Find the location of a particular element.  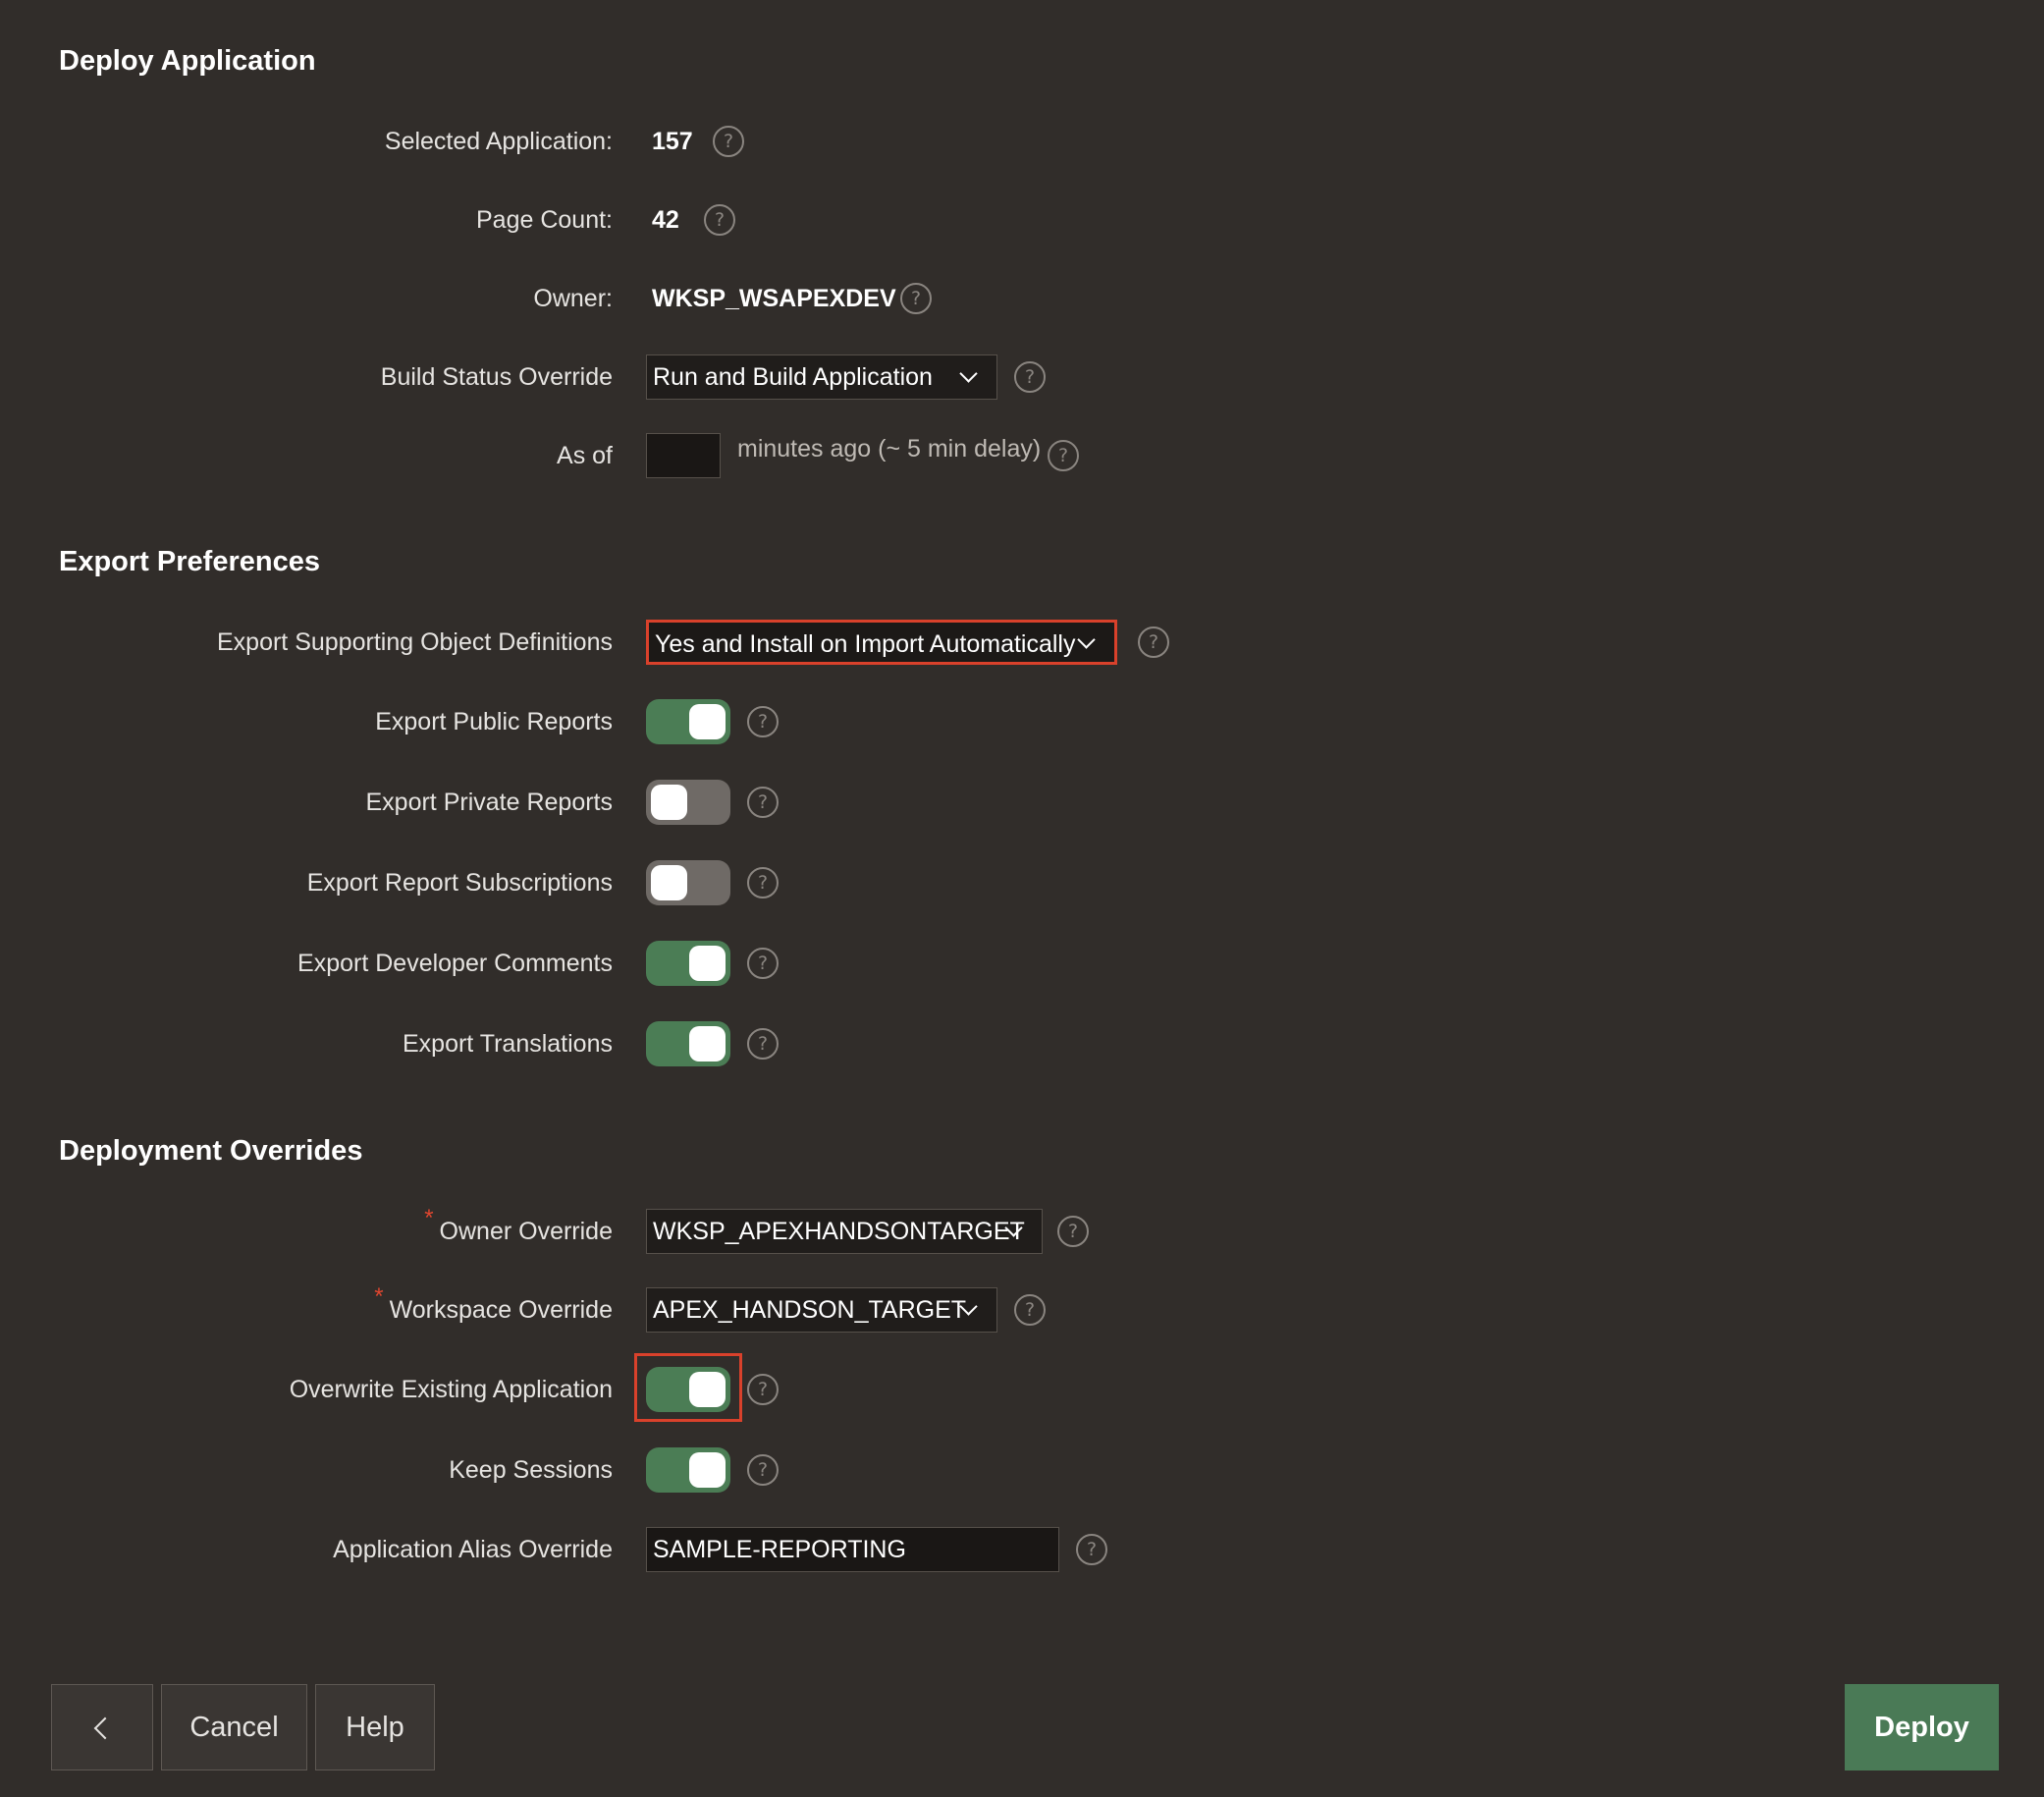

export-public-reports-label: Export Public Reports is located at coordinates (494, 721).